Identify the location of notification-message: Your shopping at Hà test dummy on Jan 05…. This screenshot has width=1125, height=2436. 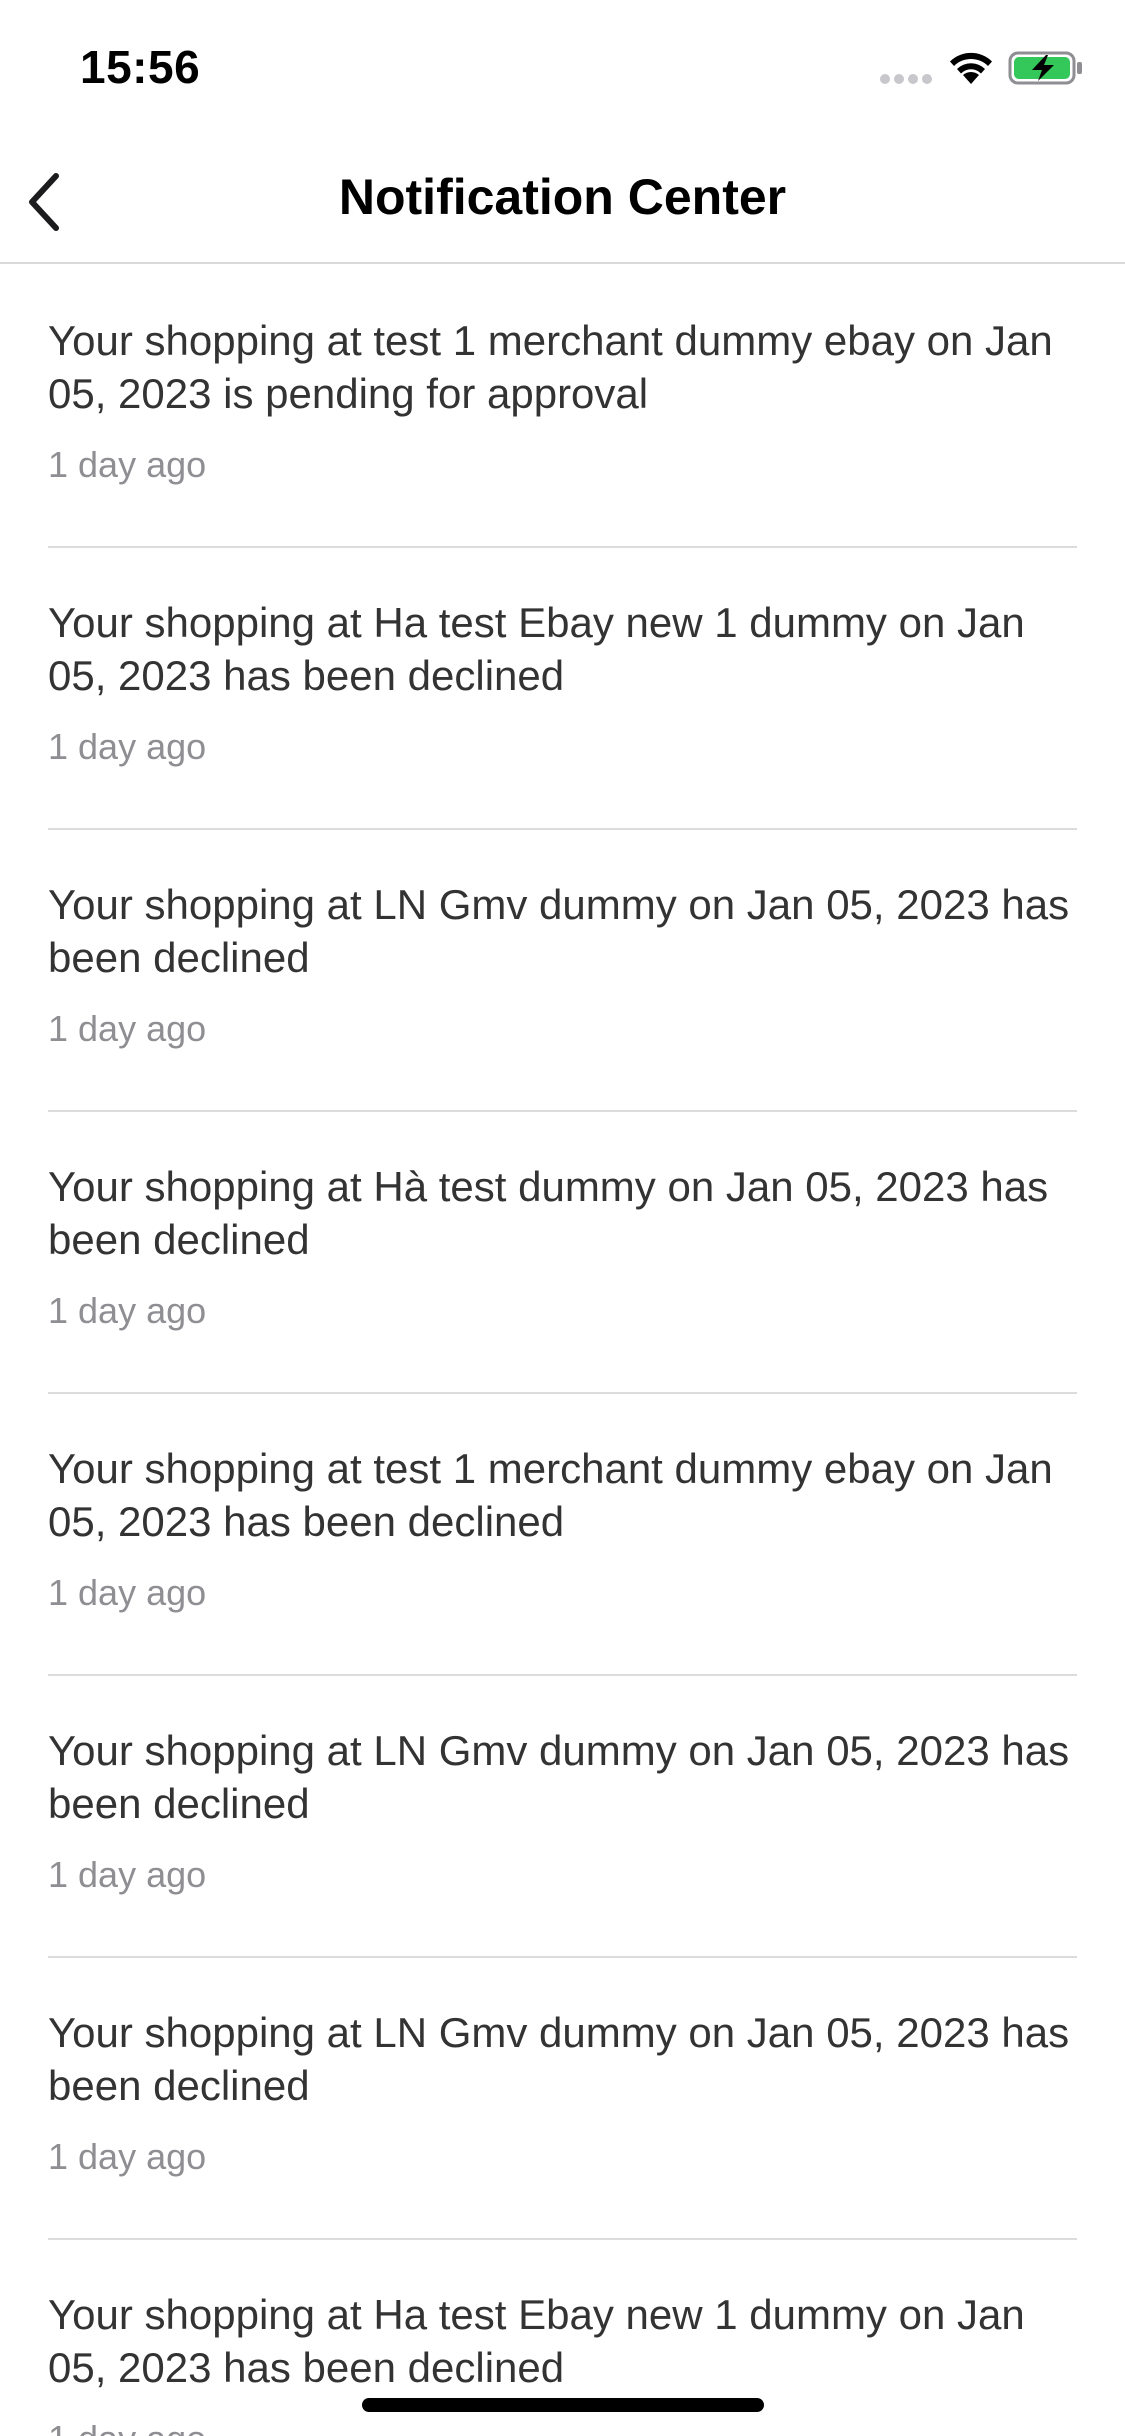
(548, 1213).